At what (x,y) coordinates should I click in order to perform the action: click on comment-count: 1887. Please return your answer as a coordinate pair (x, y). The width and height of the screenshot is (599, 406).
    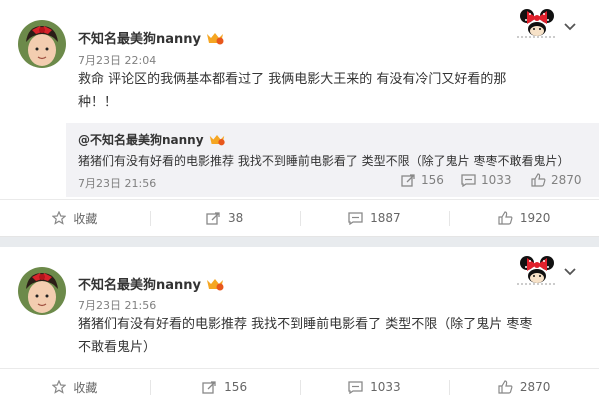
    Looking at the image, I should click on (385, 218).